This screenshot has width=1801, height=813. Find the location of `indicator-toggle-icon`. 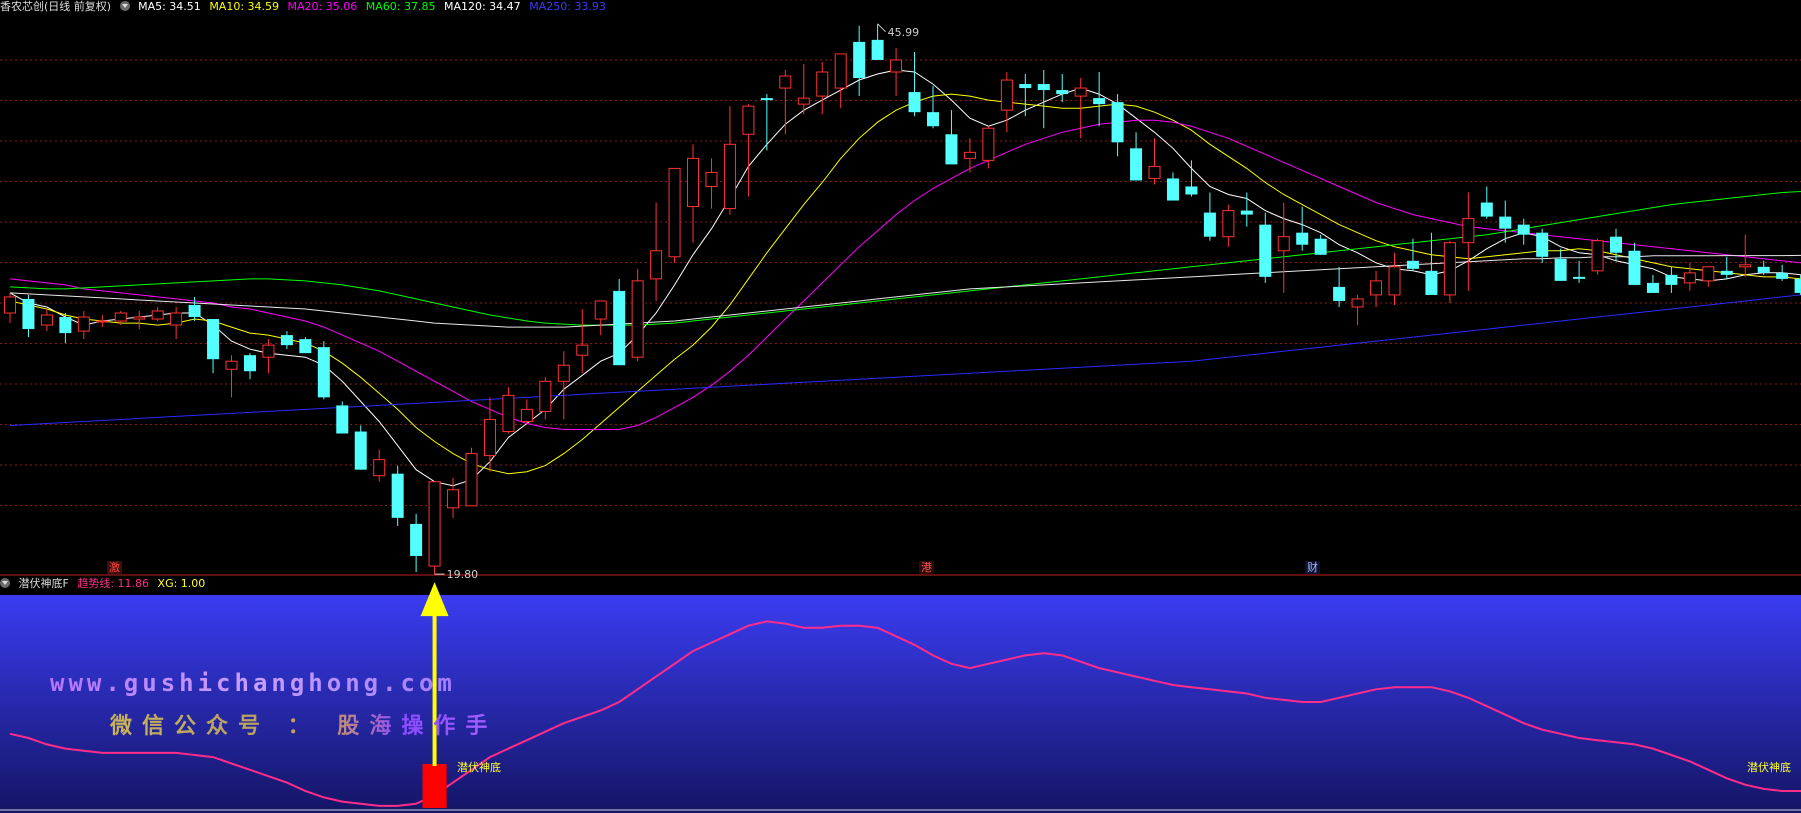

indicator-toggle-icon is located at coordinates (5, 583).